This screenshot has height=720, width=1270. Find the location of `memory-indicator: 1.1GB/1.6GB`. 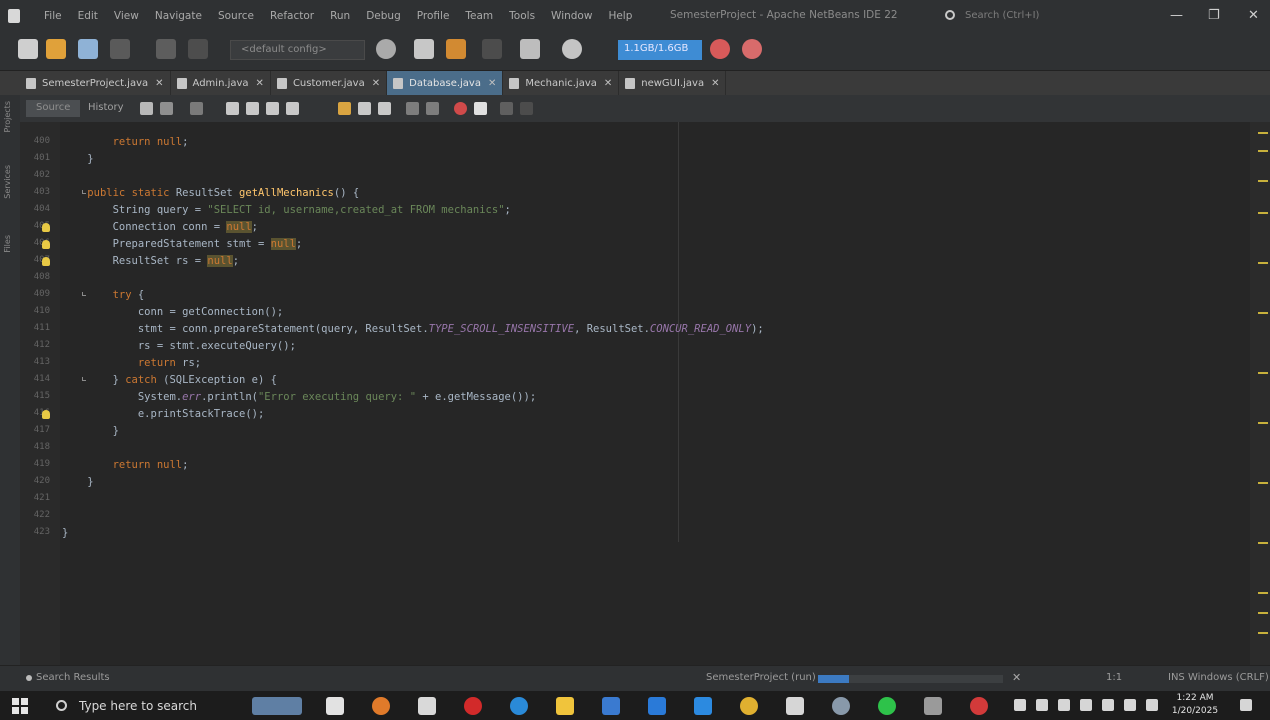

memory-indicator: 1.1GB/1.6GB is located at coordinates (660, 50).